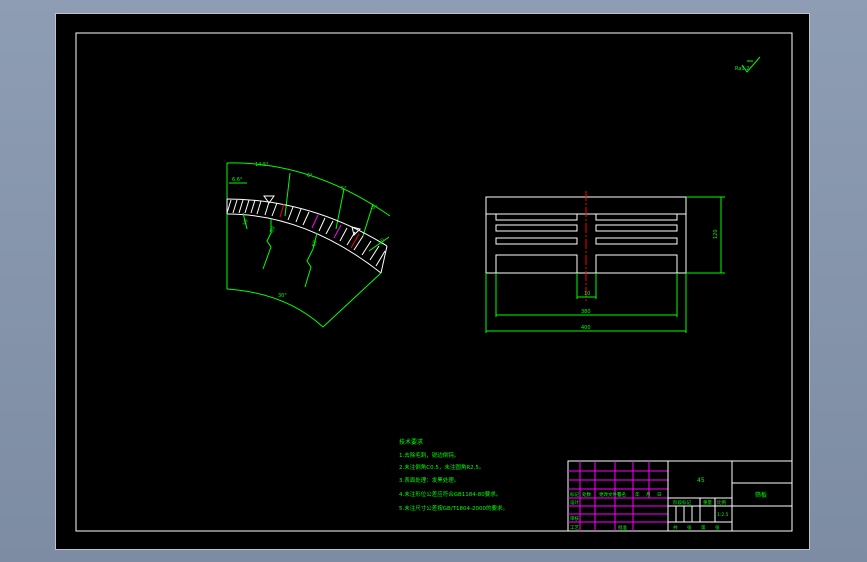 The width and height of the screenshot is (867, 562). What do you see at coordinates (586, 494) in the screenshot?
I see `header-count: 处数` at bounding box center [586, 494].